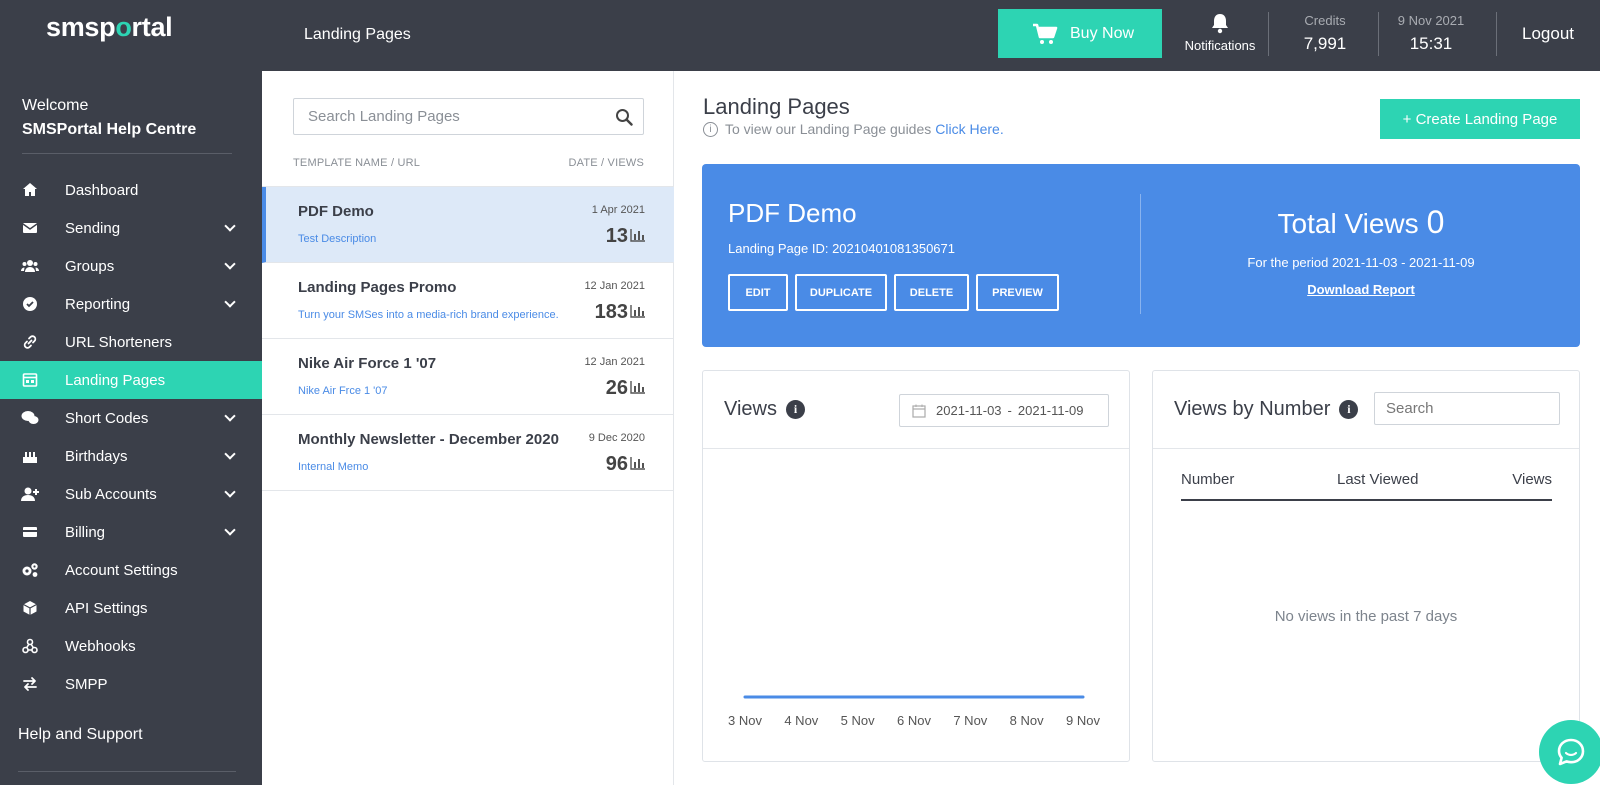 The width and height of the screenshot is (1600, 785). I want to click on column-last-viewed: Last Viewed, so click(1377, 479).